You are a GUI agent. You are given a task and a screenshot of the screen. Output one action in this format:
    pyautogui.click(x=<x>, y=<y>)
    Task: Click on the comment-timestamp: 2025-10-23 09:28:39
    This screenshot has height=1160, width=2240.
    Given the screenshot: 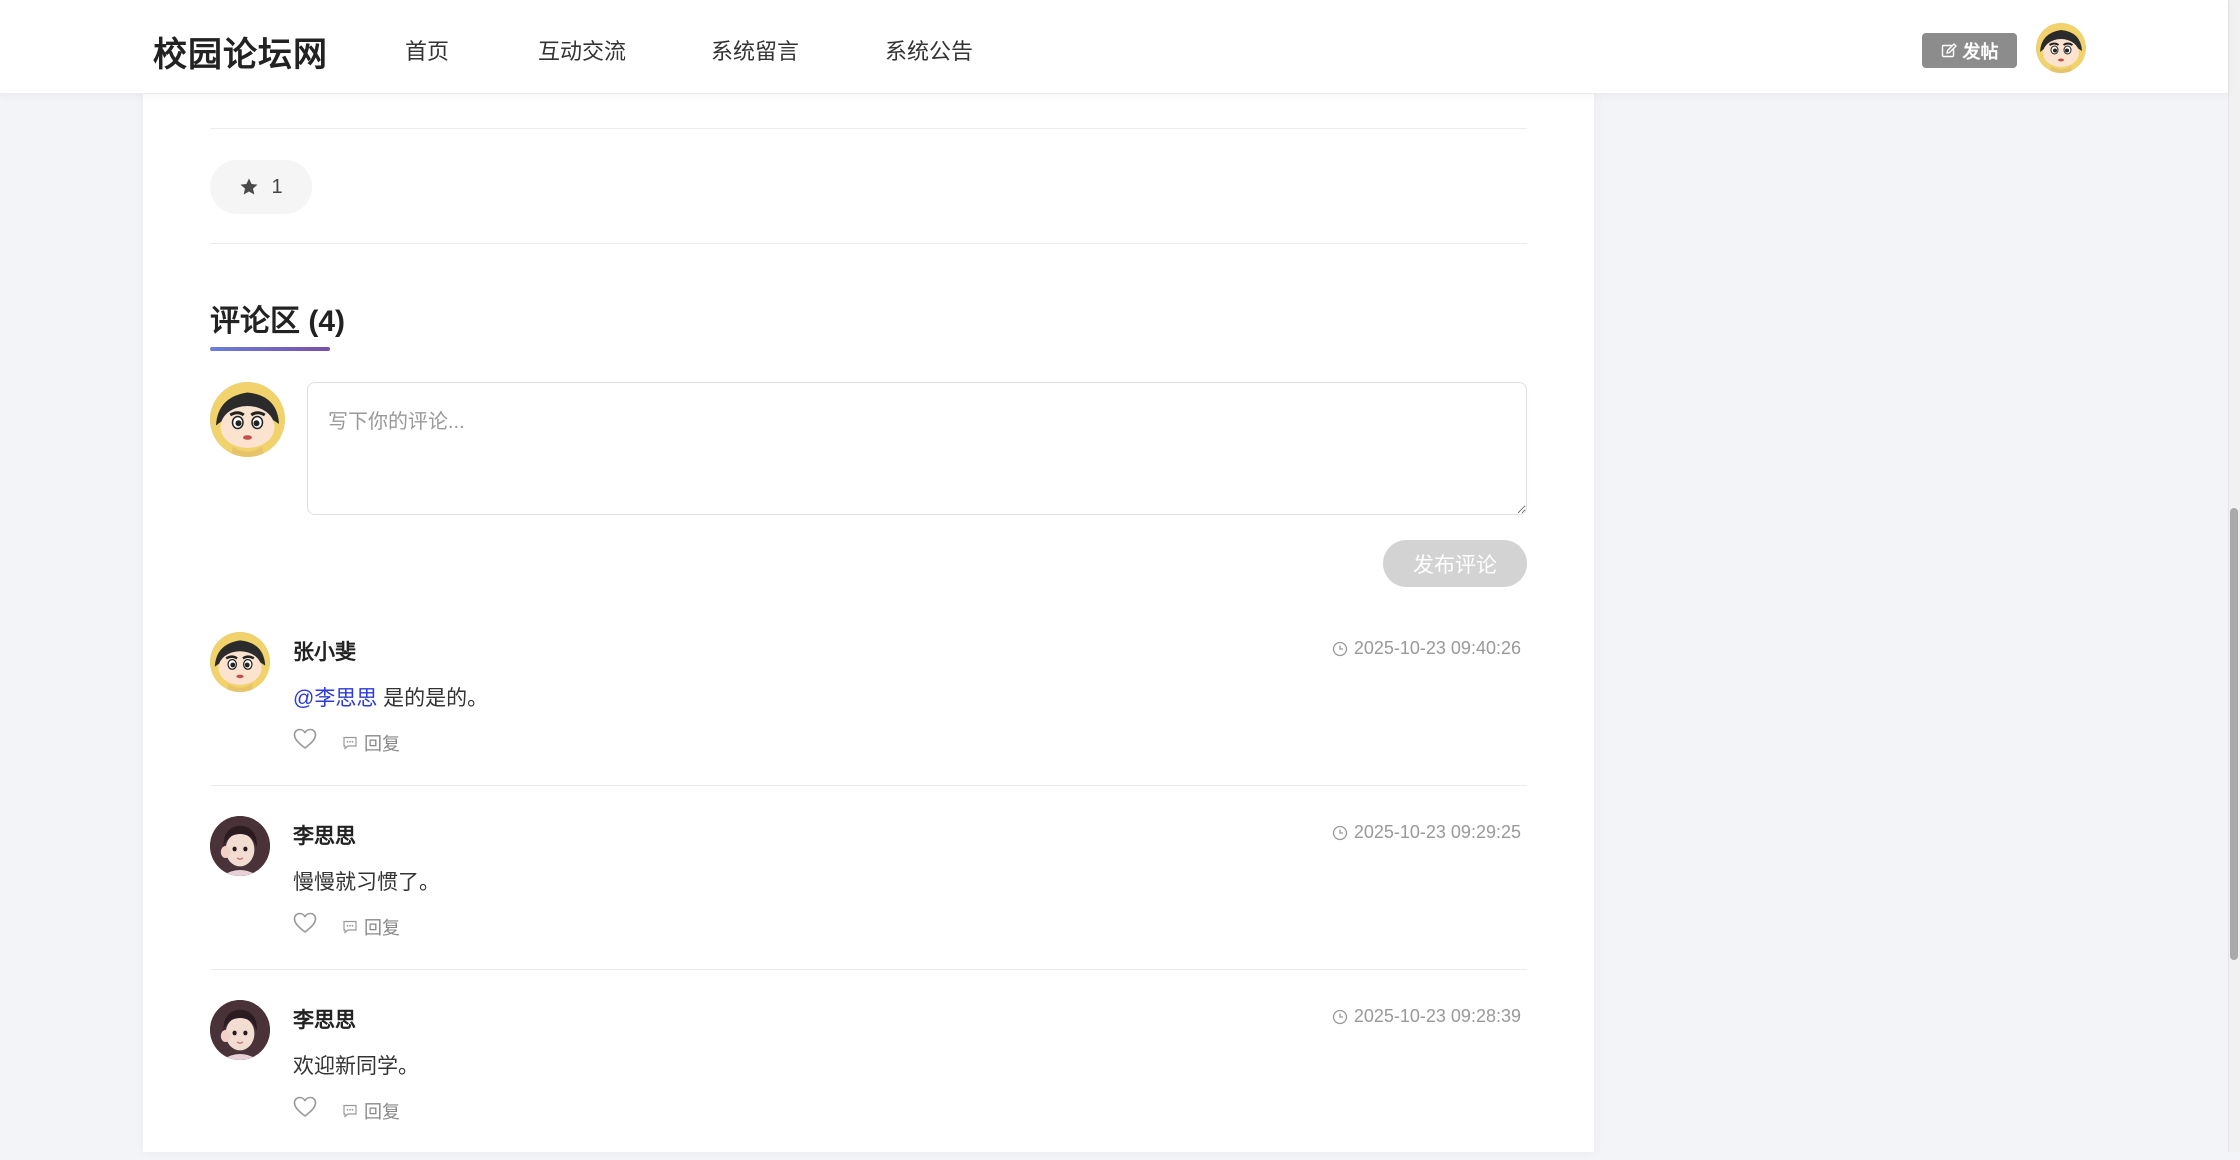 What is the action you would take?
    pyautogui.click(x=1426, y=1016)
    